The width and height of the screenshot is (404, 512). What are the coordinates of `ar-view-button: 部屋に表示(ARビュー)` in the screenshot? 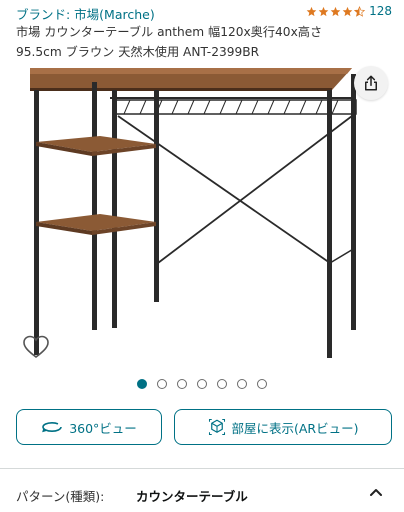 It's located at (283, 427).